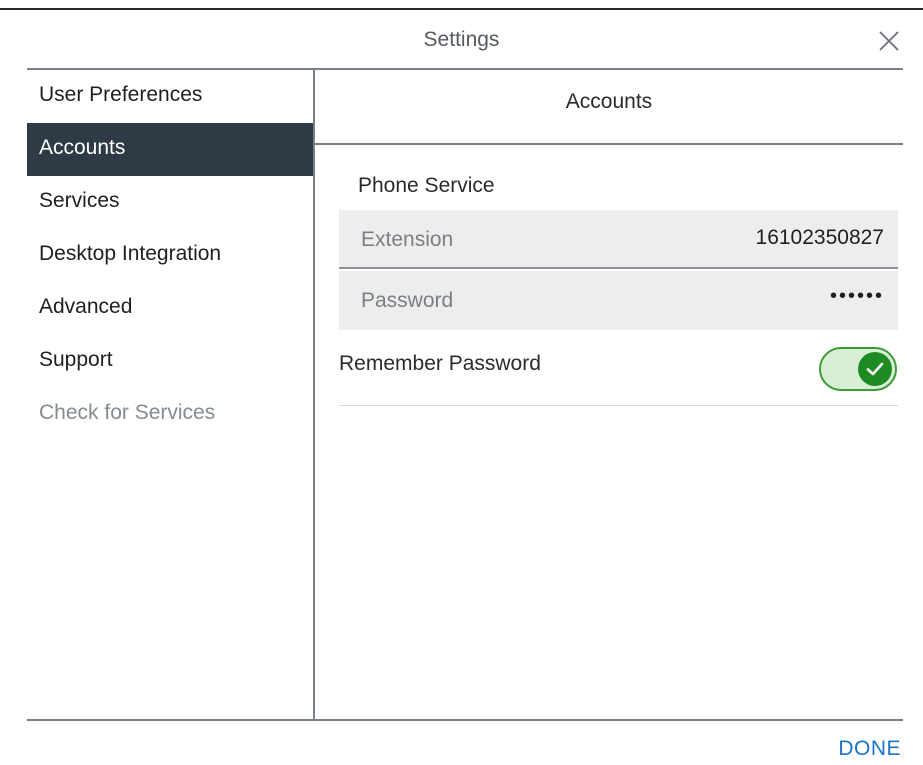 The height and width of the screenshot is (765, 923). Describe the element at coordinates (618, 300) in the screenshot. I see `password-field: Password ••••••` at that location.